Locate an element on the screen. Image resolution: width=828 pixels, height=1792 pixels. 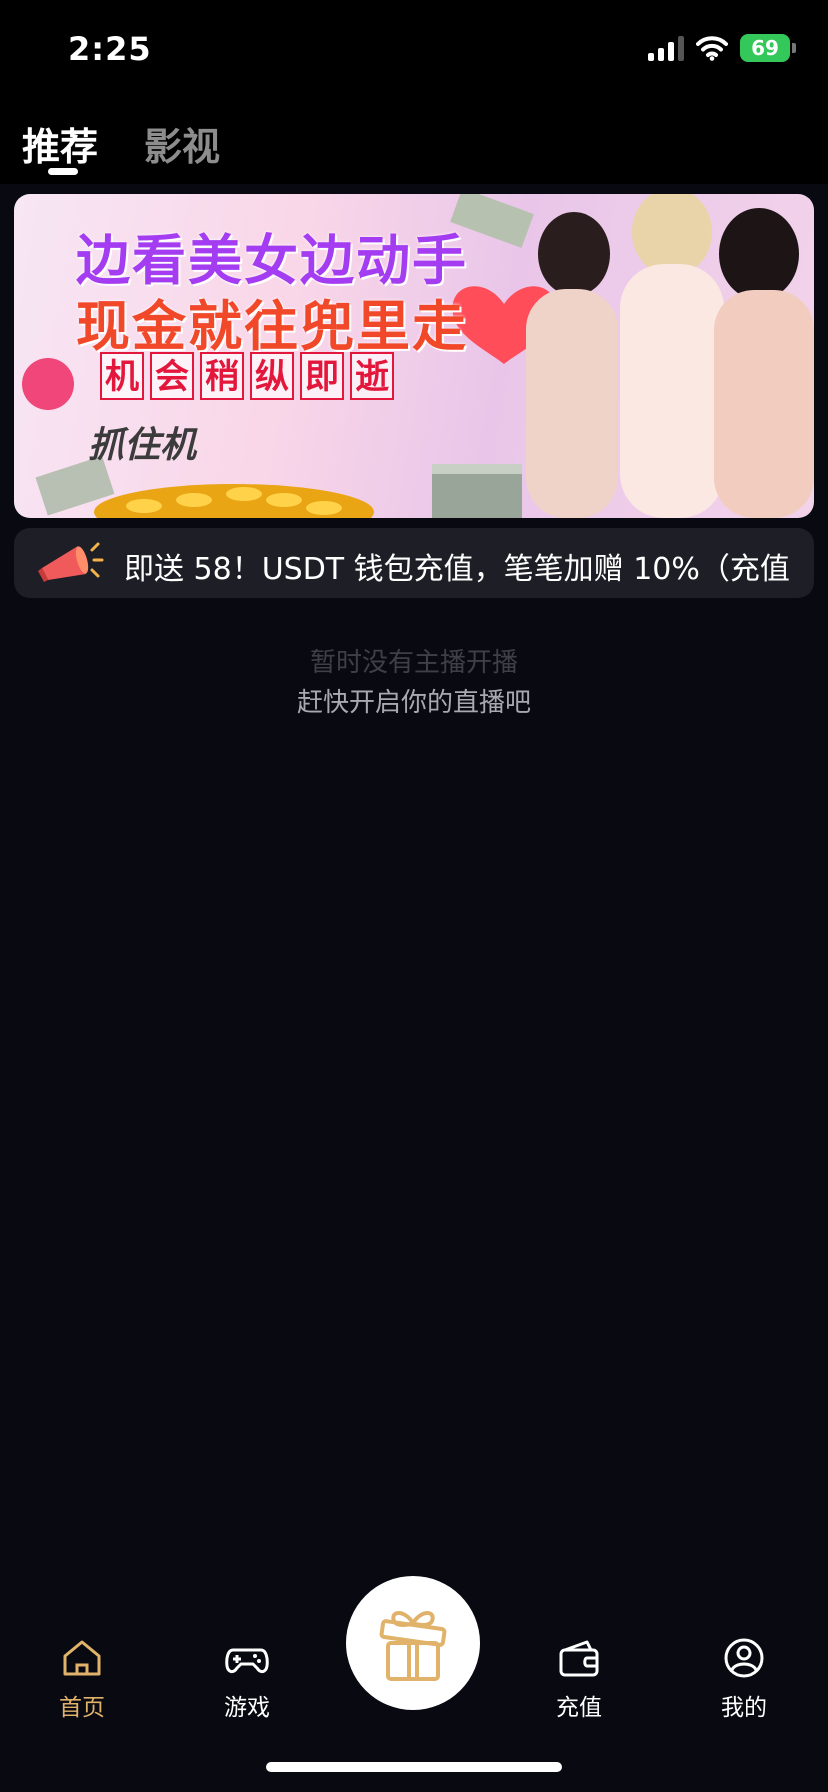
empty-state-subtitle: 赶快开启你的直播吧 is located at coordinates (413, 703).